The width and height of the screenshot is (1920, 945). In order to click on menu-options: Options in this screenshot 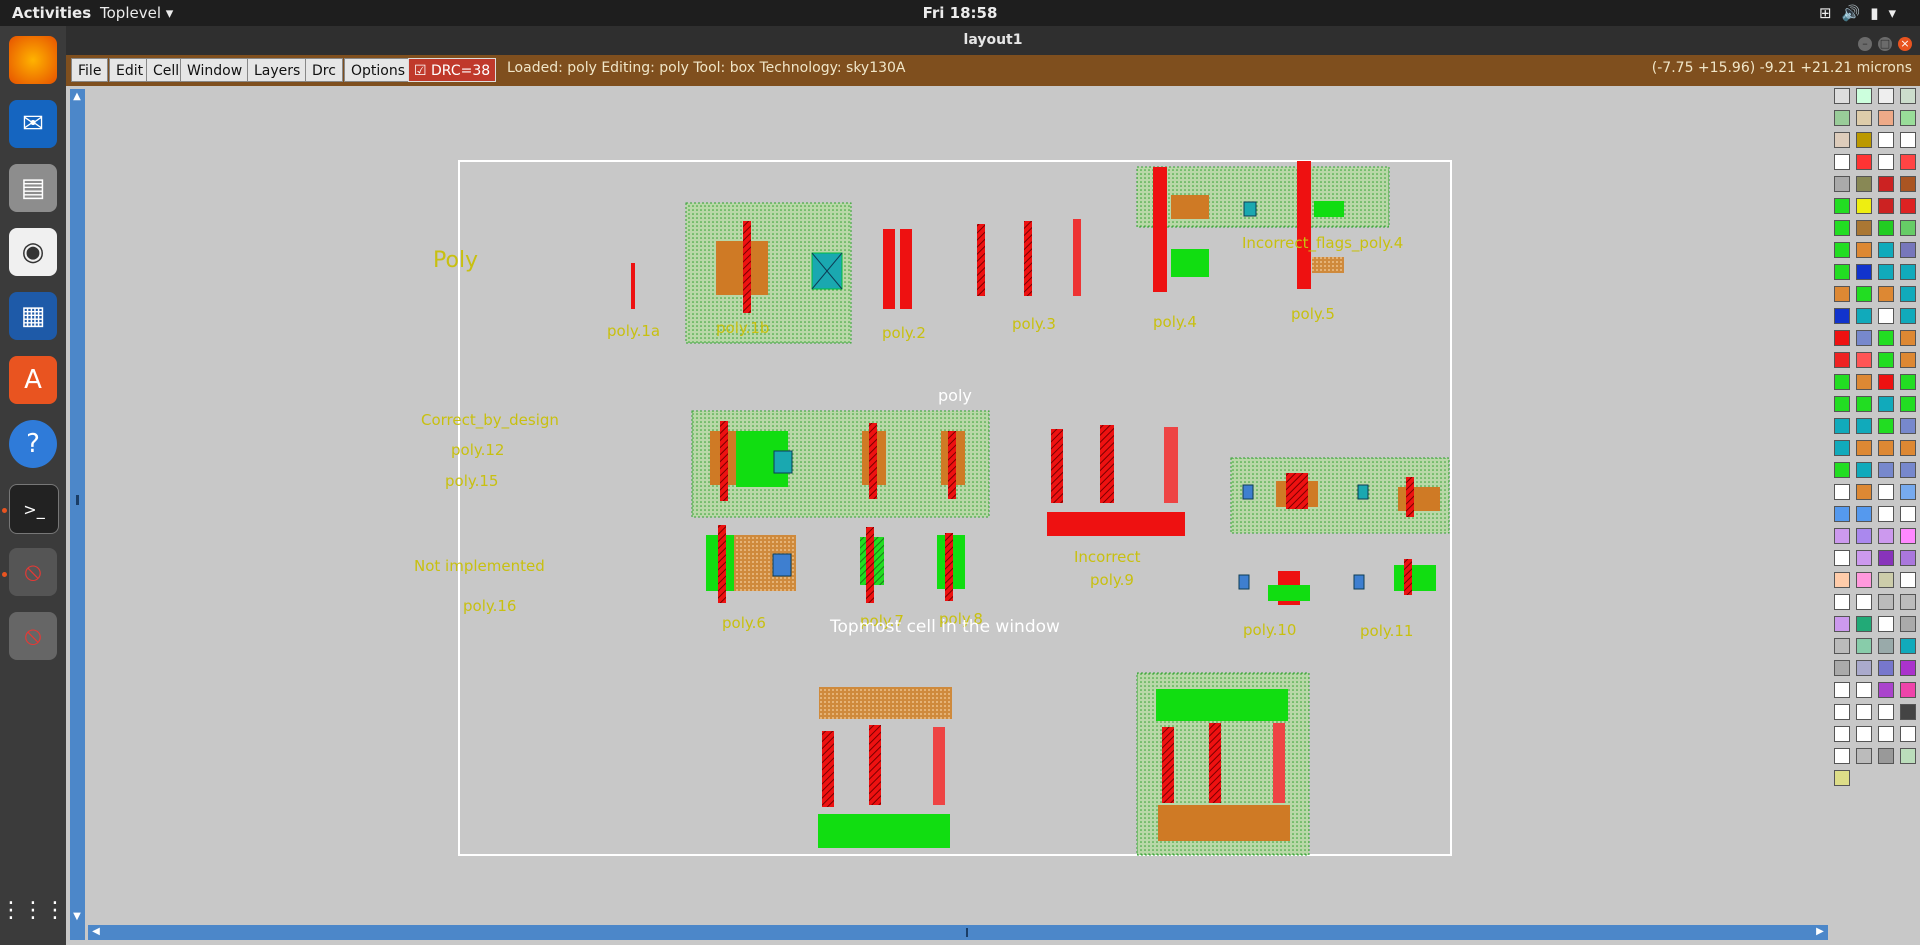, I will do `click(378, 70)`.